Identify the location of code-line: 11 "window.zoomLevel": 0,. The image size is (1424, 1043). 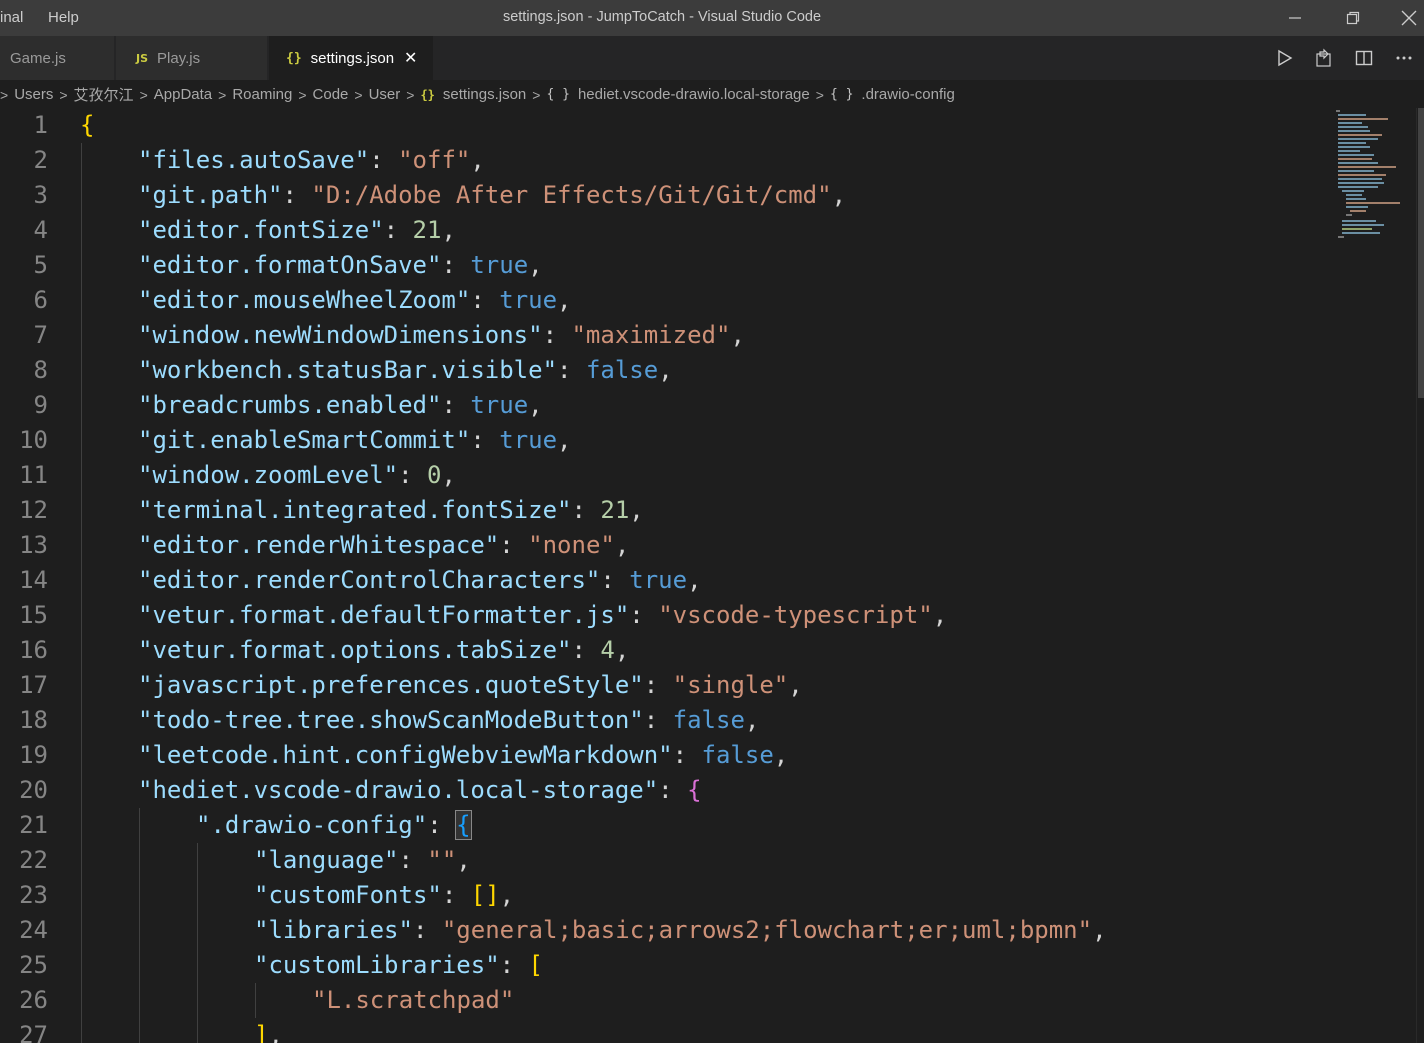
(665, 475).